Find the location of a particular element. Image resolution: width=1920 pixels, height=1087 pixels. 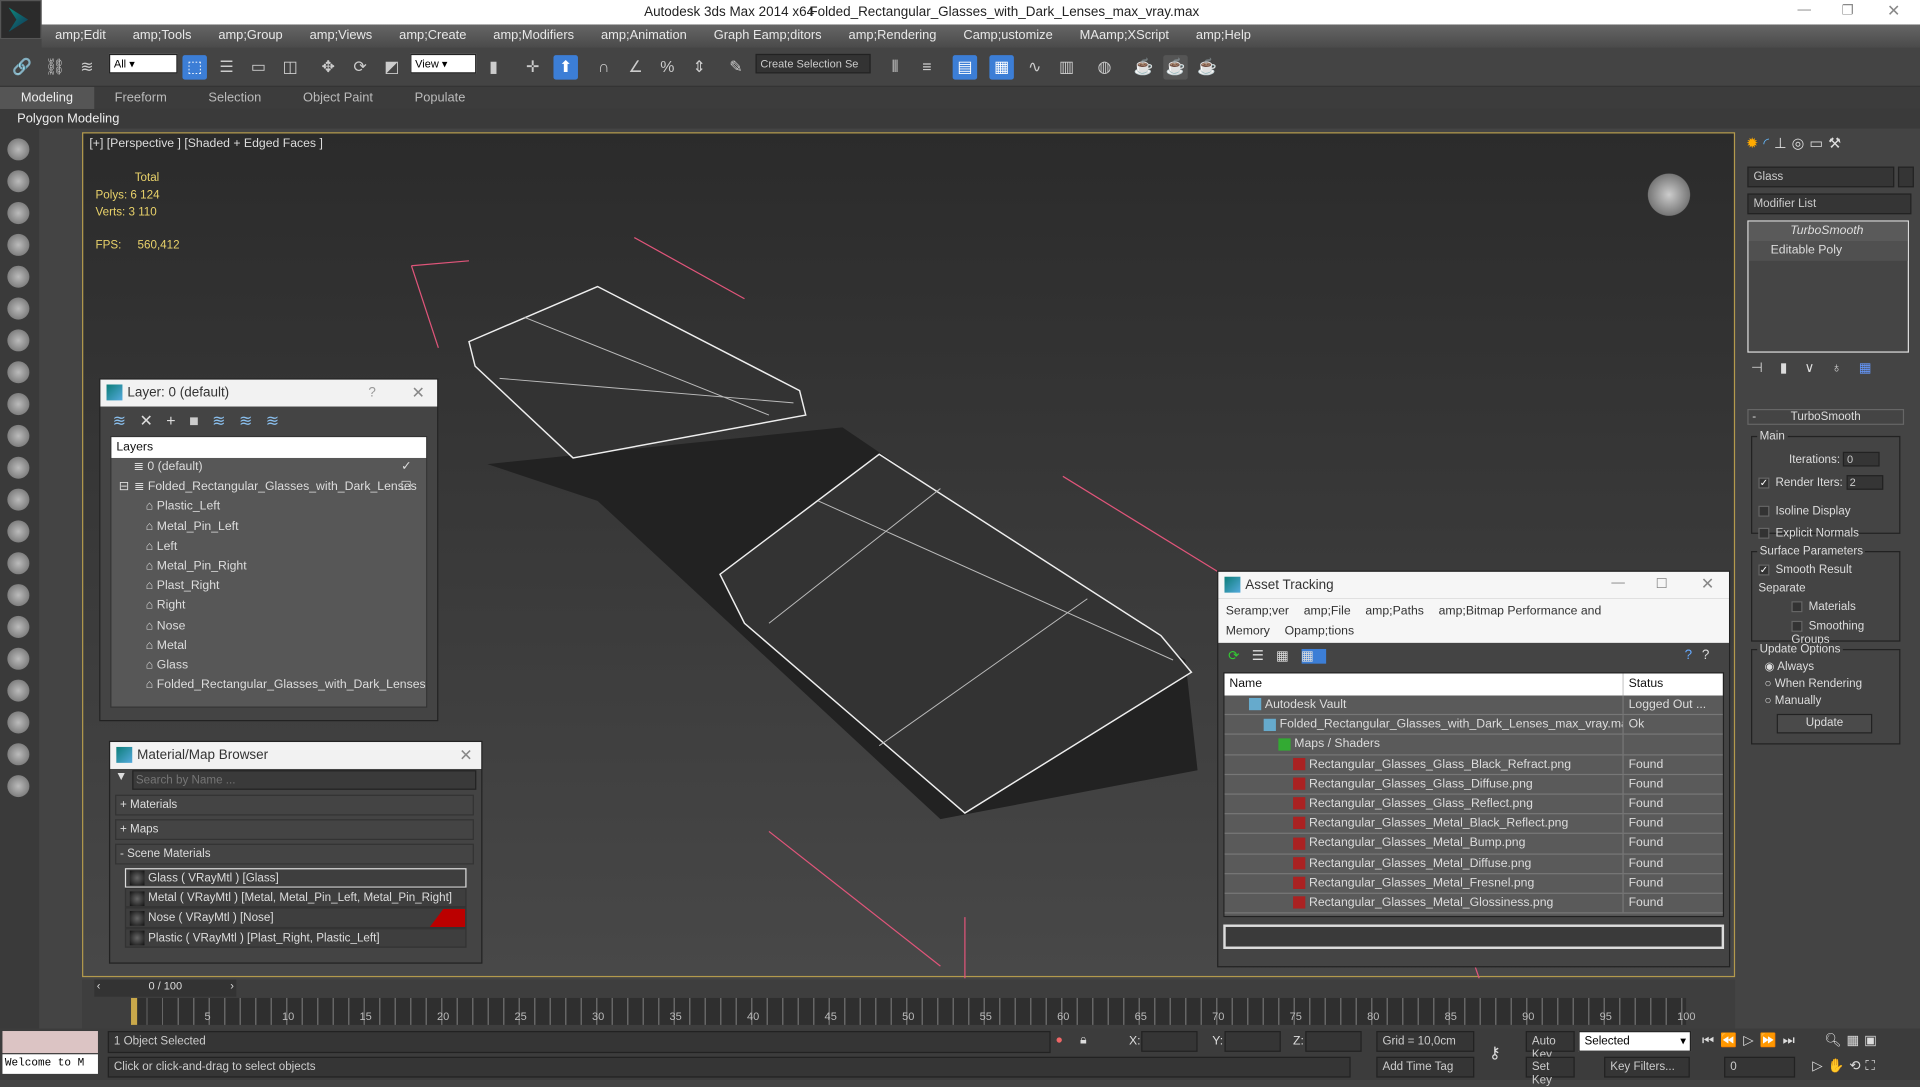

prev-key-icon: ⏪ is located at coordinates (1731, 1040).